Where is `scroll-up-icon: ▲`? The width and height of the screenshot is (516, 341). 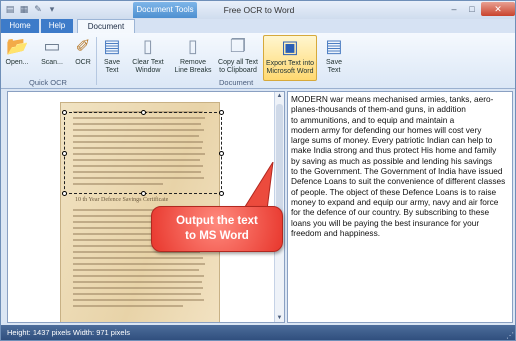
scroll-up-icon: ▲ is located at coordinates (279, 96).